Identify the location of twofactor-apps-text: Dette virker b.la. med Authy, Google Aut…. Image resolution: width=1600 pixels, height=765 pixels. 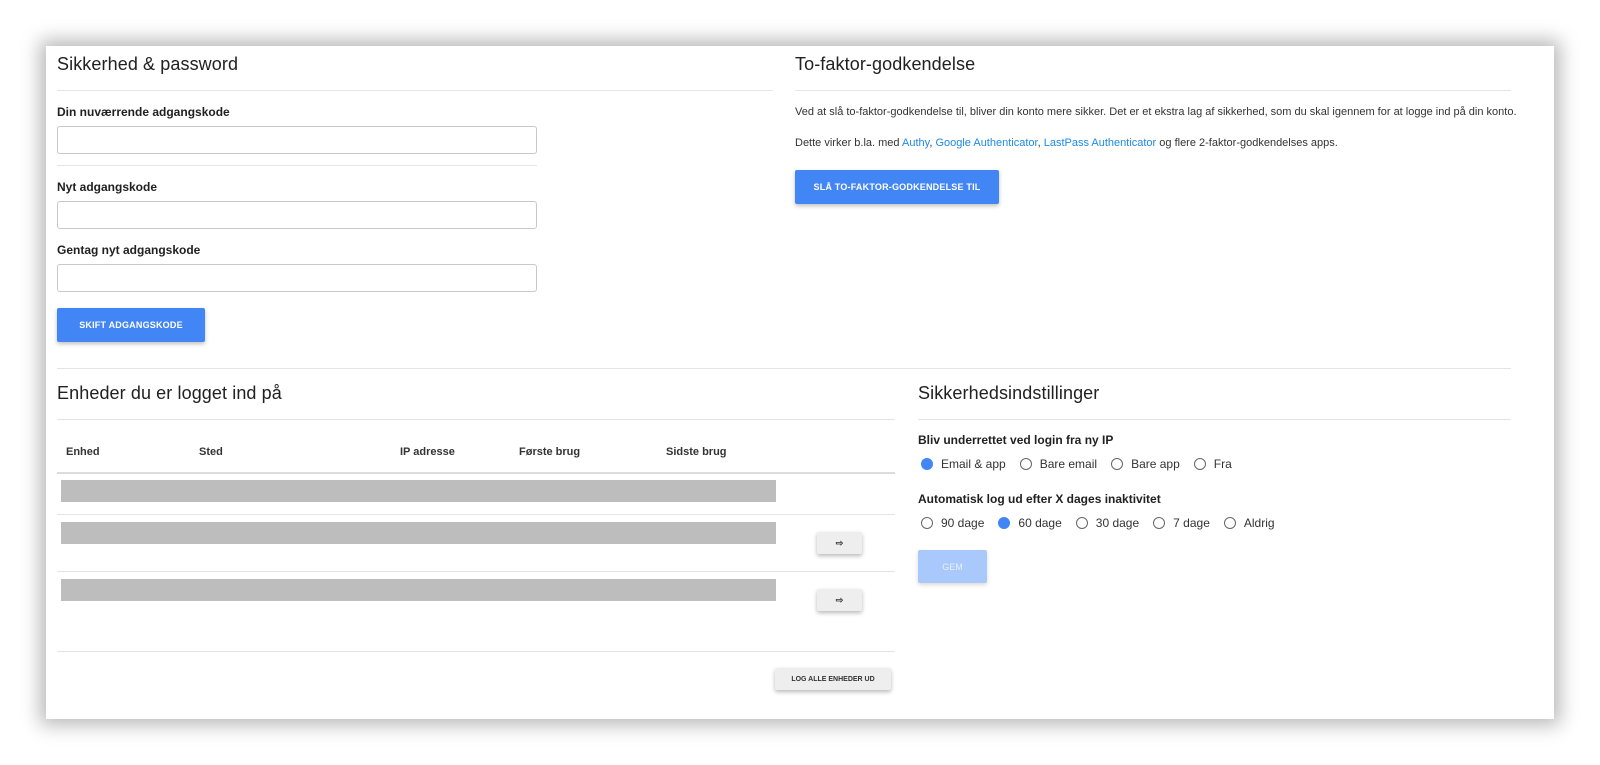
(1066, 143).